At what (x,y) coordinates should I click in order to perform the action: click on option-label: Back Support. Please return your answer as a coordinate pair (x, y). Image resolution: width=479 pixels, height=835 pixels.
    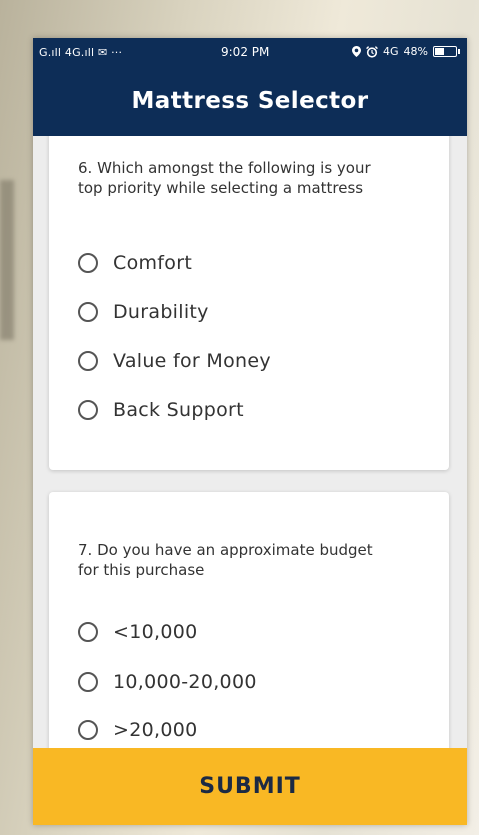
    Looking at the image, I should click on (178, 410).